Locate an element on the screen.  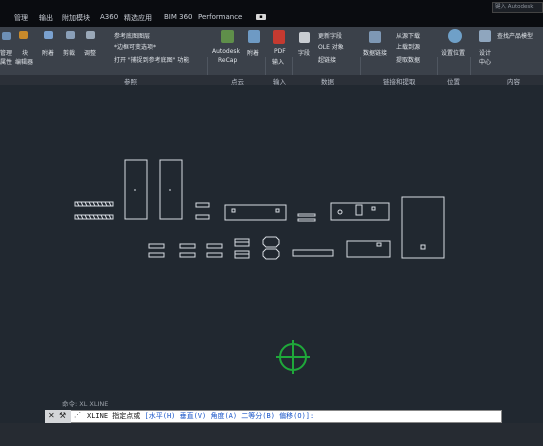
block-editor-button: 编辑器 is located at coordinates (24, 61).